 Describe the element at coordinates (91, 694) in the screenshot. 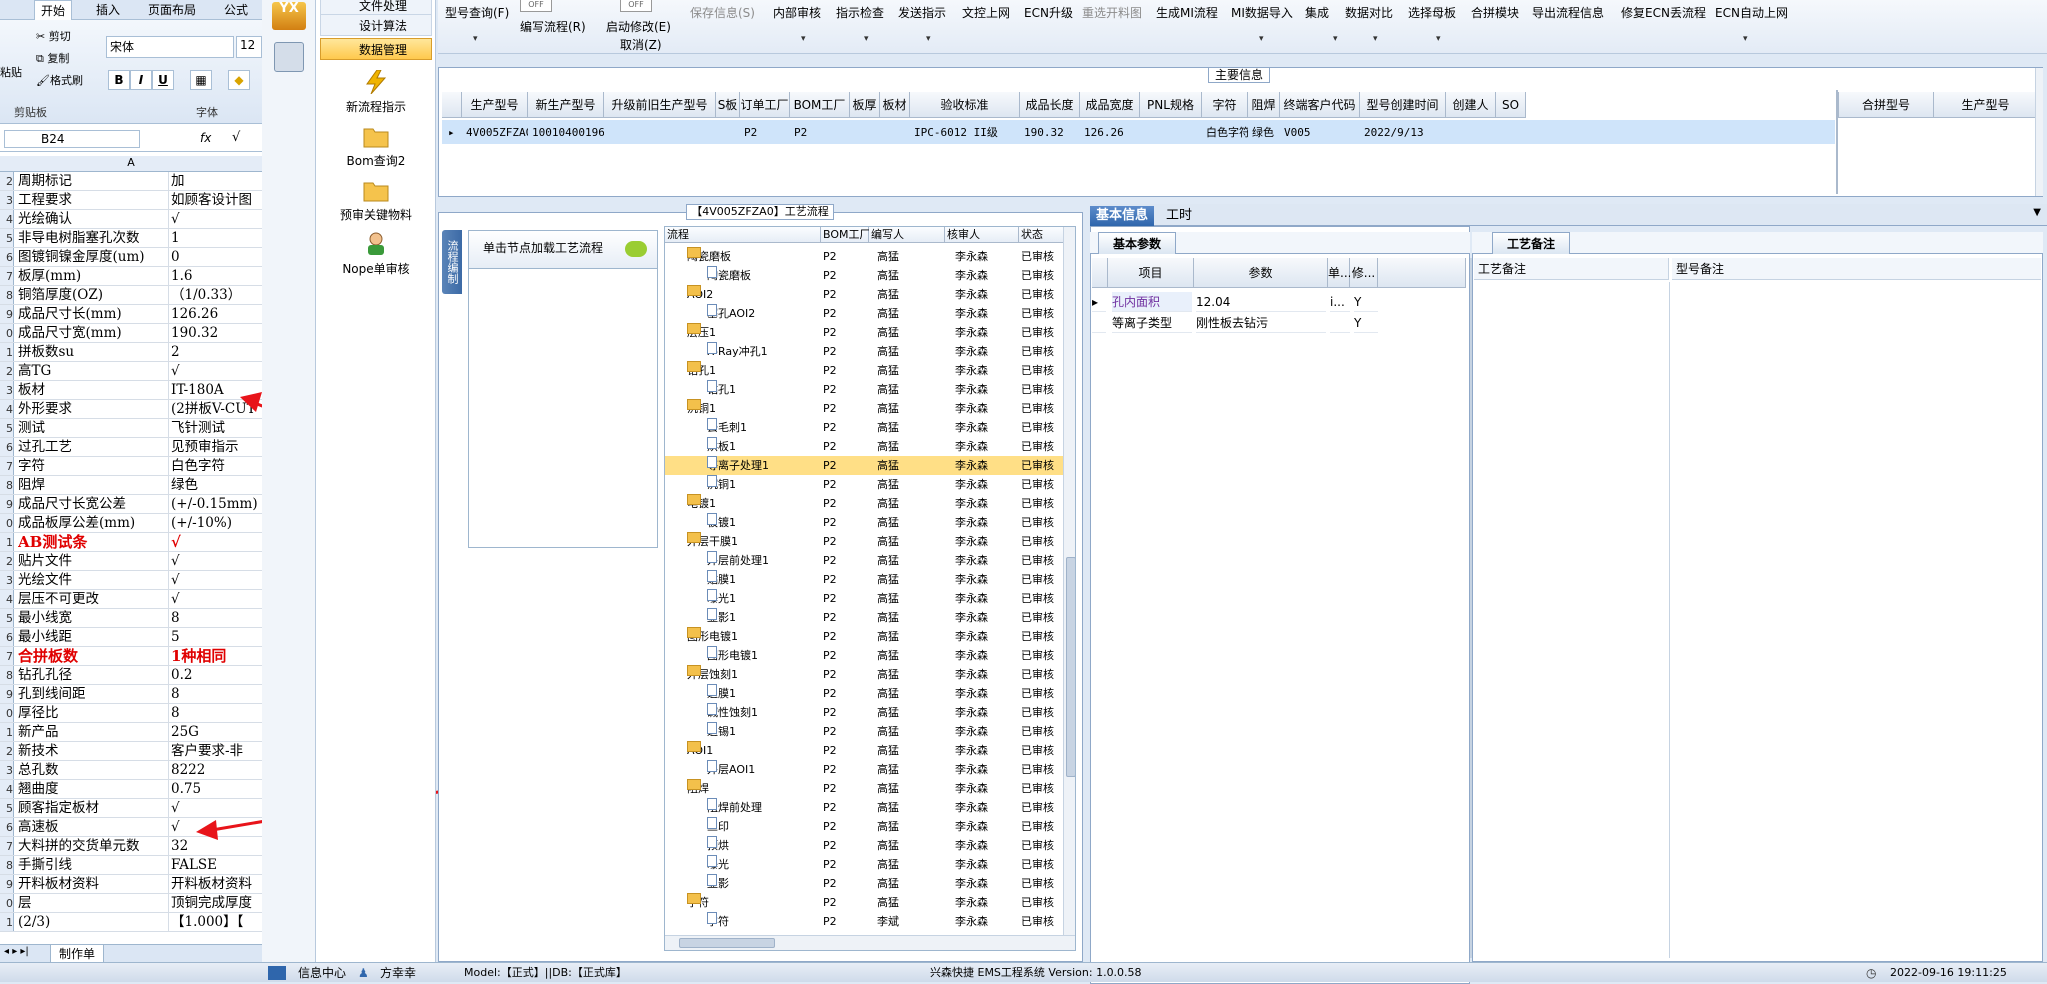

I see `cell-a: 孔到线间距` at that location.